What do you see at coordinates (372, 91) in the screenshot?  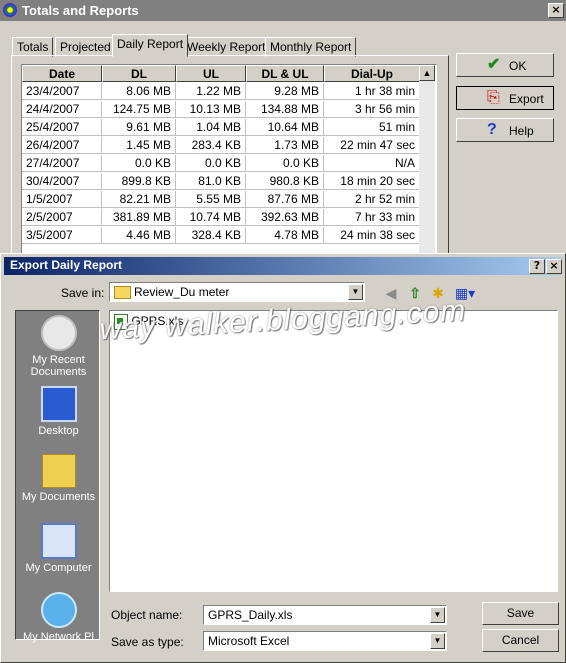 I see `table-cell: 1 hr 38 min` at bounding box center [372, 91].